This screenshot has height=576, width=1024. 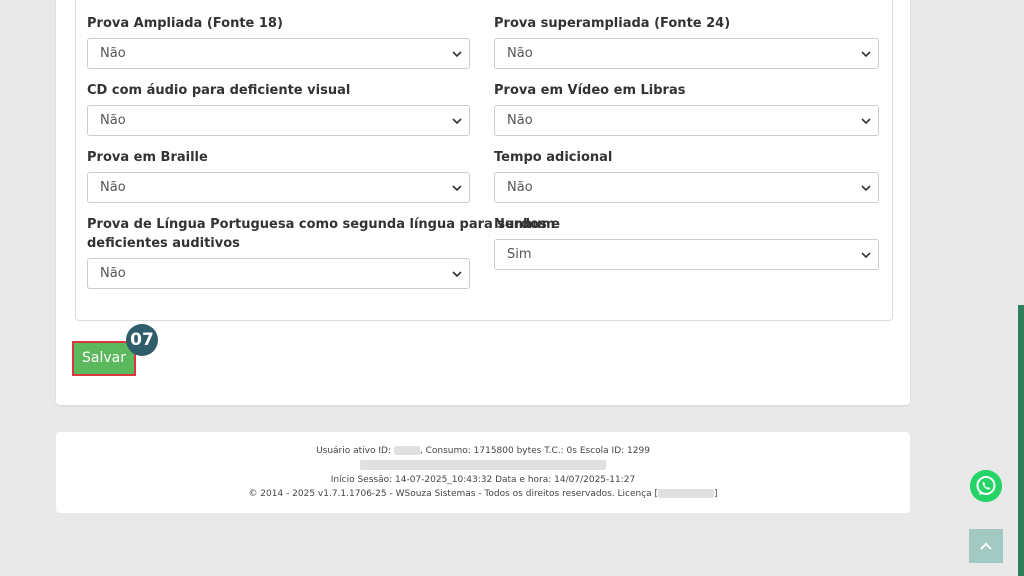 What do you see at coordinates (163, 243) in the screenshot?
I see `field-label-lingua-portuguesa-line2: deficientes auditivos` at bounding box center [163, 243].